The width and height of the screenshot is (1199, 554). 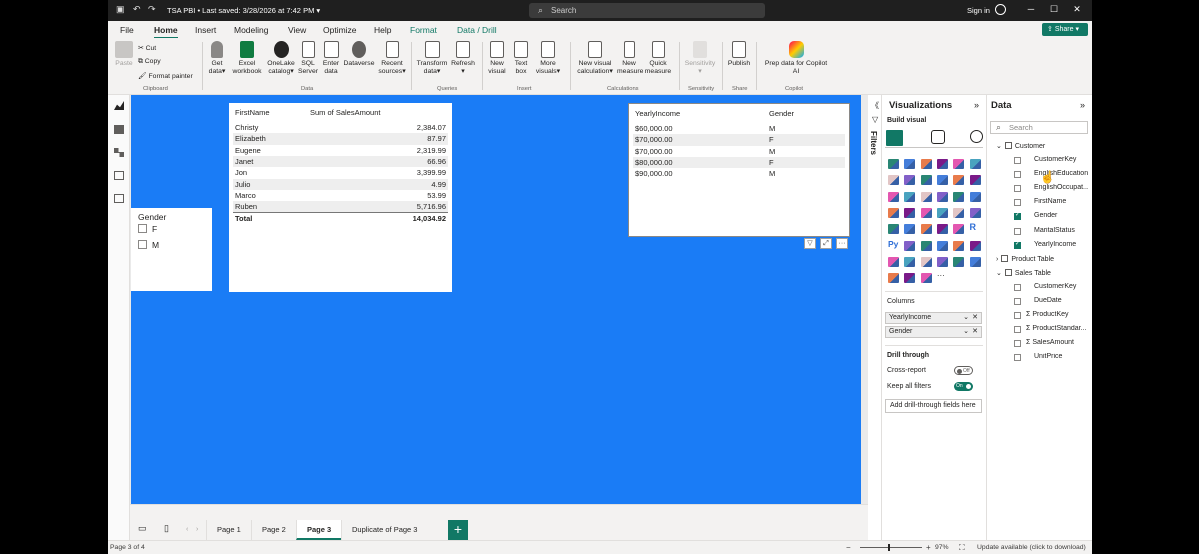 I want to click on search-box: ⌕ Search, so click(x=647, y=10).